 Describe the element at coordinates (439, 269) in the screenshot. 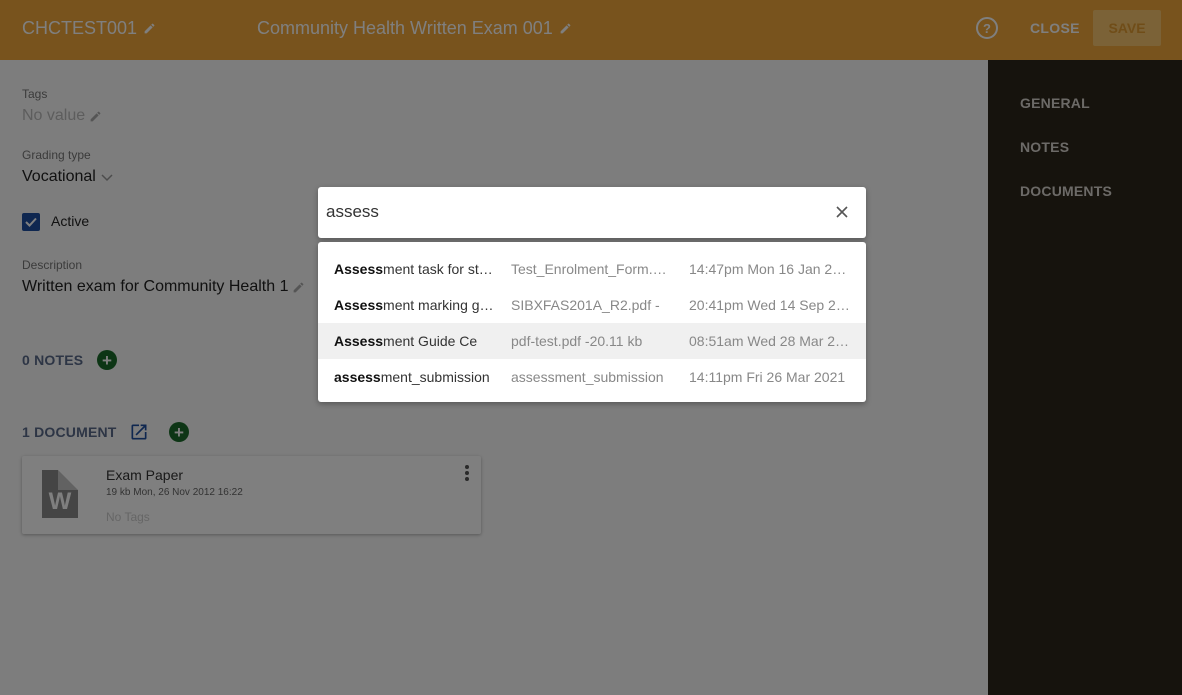

I see `result-name: ment task for students to complete` at that location.